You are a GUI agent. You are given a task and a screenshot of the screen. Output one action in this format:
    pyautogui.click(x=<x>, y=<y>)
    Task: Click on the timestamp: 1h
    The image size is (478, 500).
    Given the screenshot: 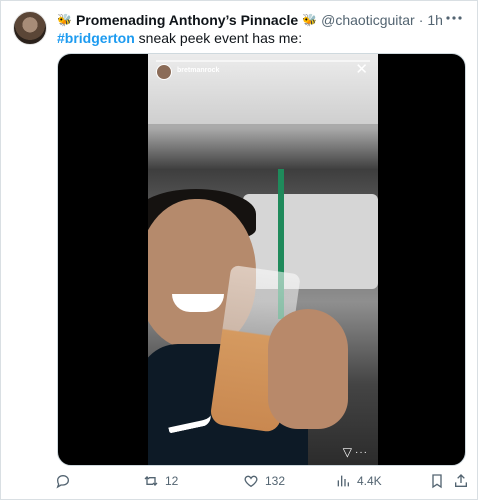 What is the action you would take?
    pyautogui.click(x=435, y=20)
    